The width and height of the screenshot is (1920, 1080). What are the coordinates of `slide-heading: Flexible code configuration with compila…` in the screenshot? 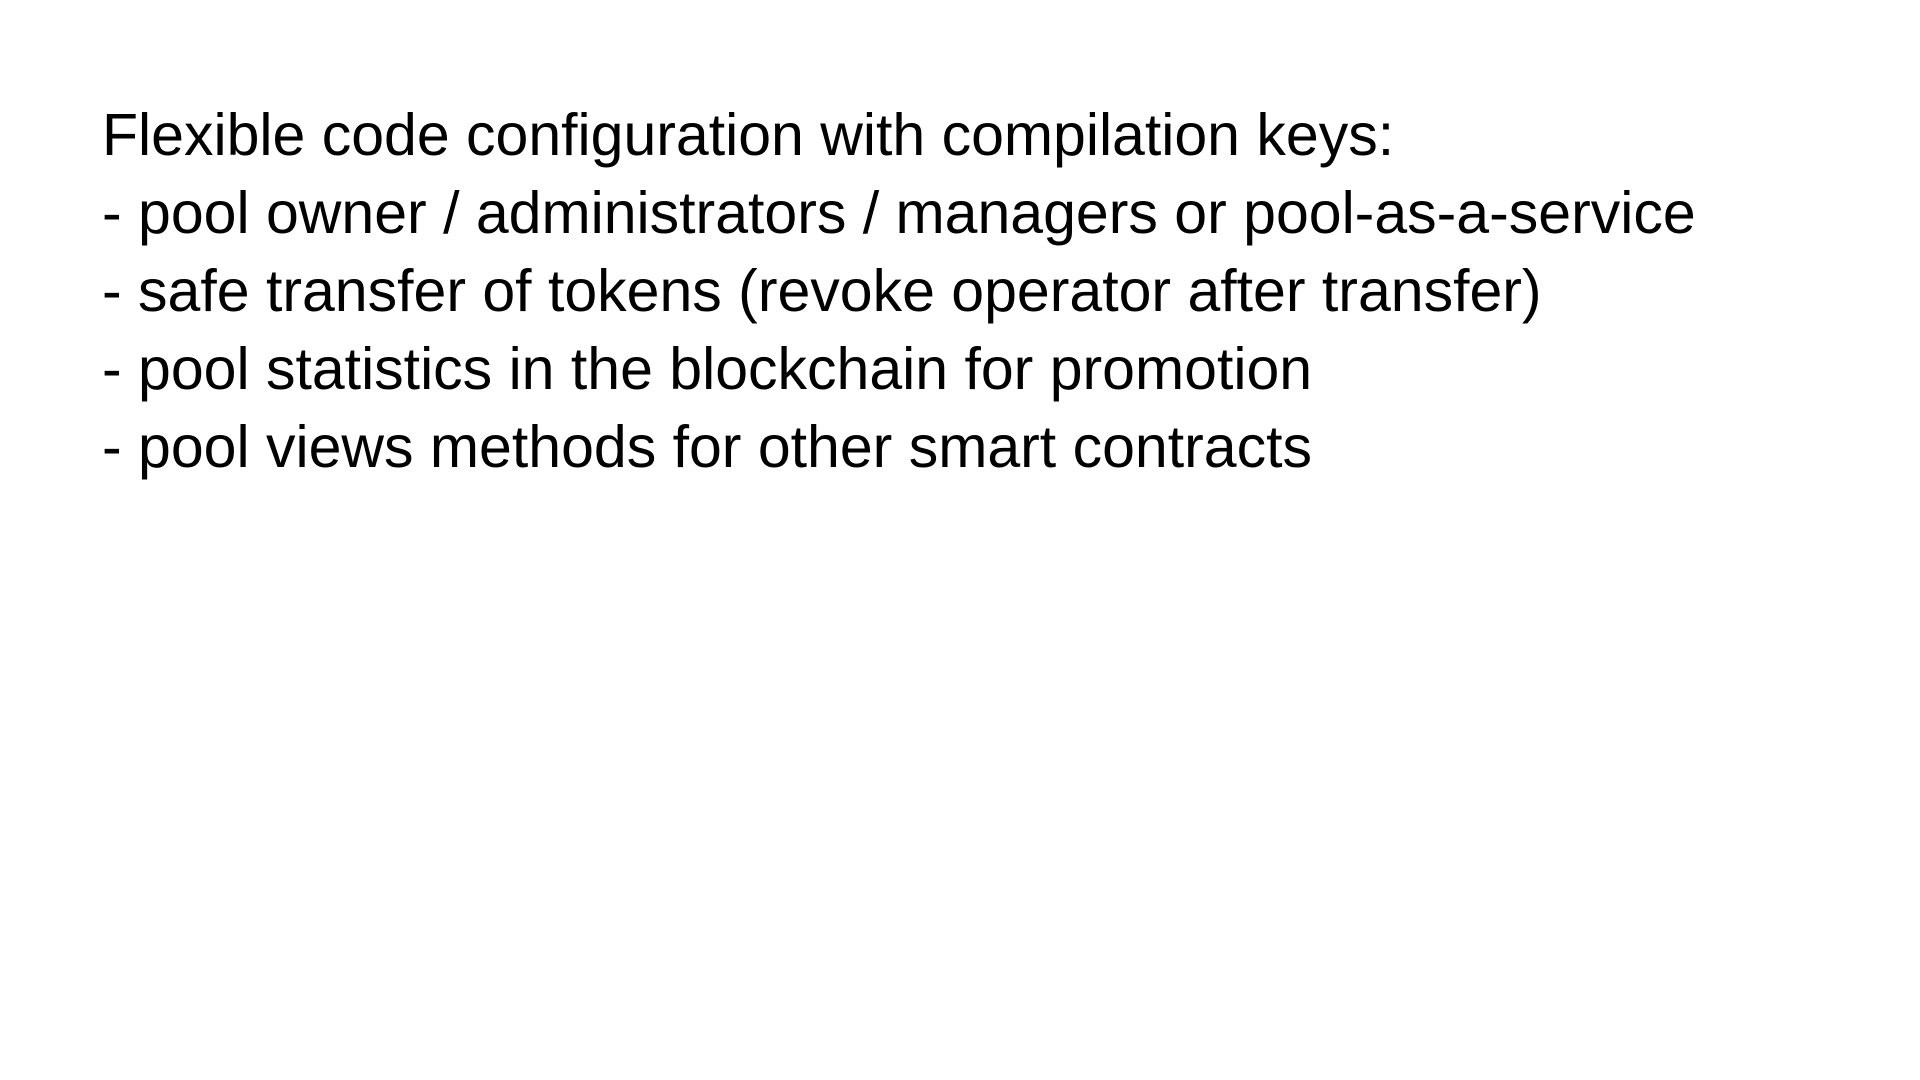 It's located at (748, 135).